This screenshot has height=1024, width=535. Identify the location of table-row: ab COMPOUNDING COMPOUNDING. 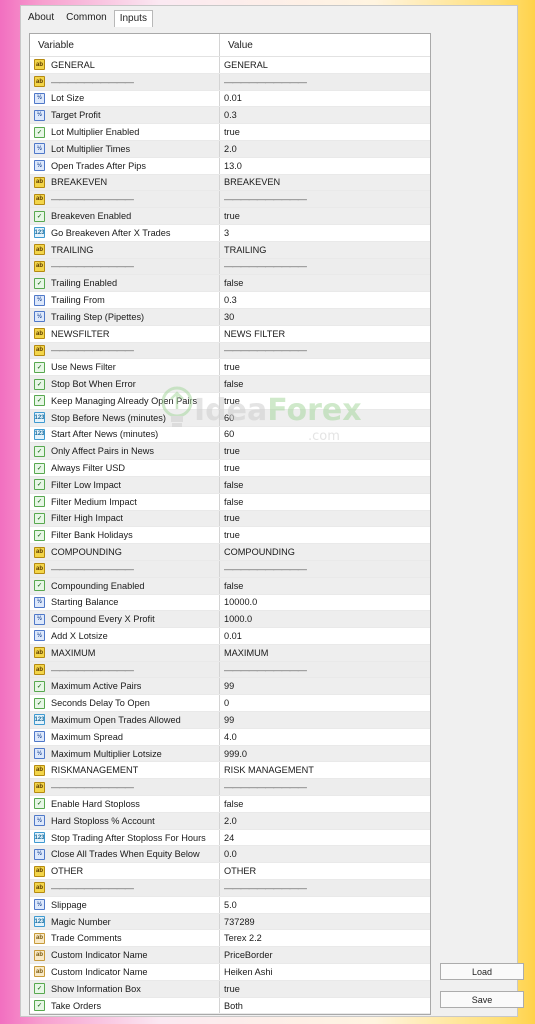
(230, 552).